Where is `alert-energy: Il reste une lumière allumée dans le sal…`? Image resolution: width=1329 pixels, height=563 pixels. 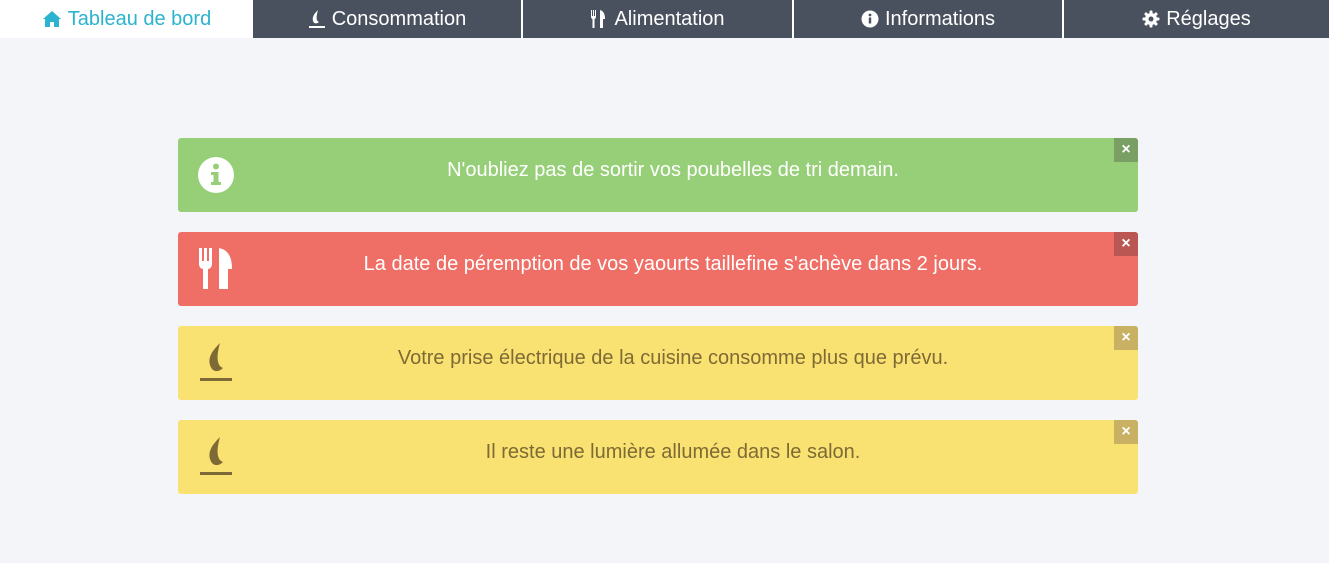 alert-energy: Il reste une lumière allumée dans le sal… is located at coordinates (658, 457).